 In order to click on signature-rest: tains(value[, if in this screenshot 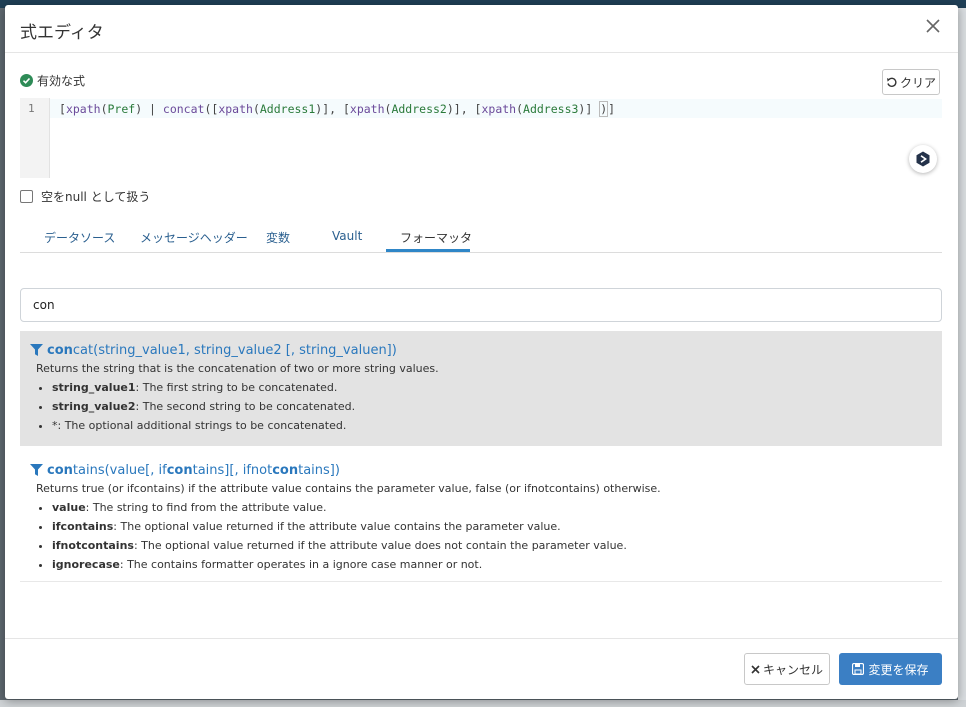, I will do `click(119, 470)`.